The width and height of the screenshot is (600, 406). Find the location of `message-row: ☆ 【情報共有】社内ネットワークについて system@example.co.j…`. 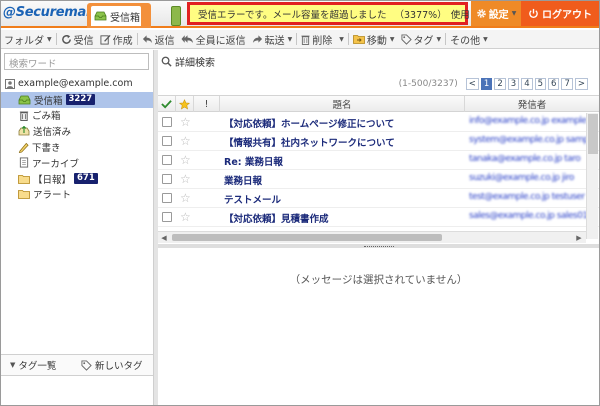

message-row: ☆ 【情報共有】社内ネットワークについて system@example.co.j… is located at coordinates (378, 141).